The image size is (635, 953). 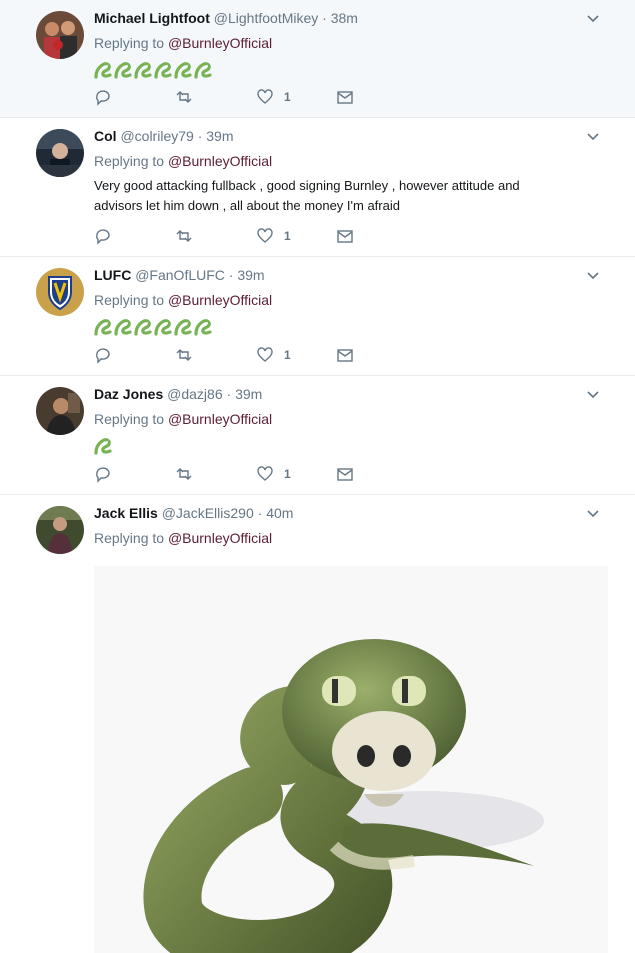 What do you see at coordinates (344, 18) in the screenshot?
I see `timestamp: 38m` at bounding box center [344, 18].